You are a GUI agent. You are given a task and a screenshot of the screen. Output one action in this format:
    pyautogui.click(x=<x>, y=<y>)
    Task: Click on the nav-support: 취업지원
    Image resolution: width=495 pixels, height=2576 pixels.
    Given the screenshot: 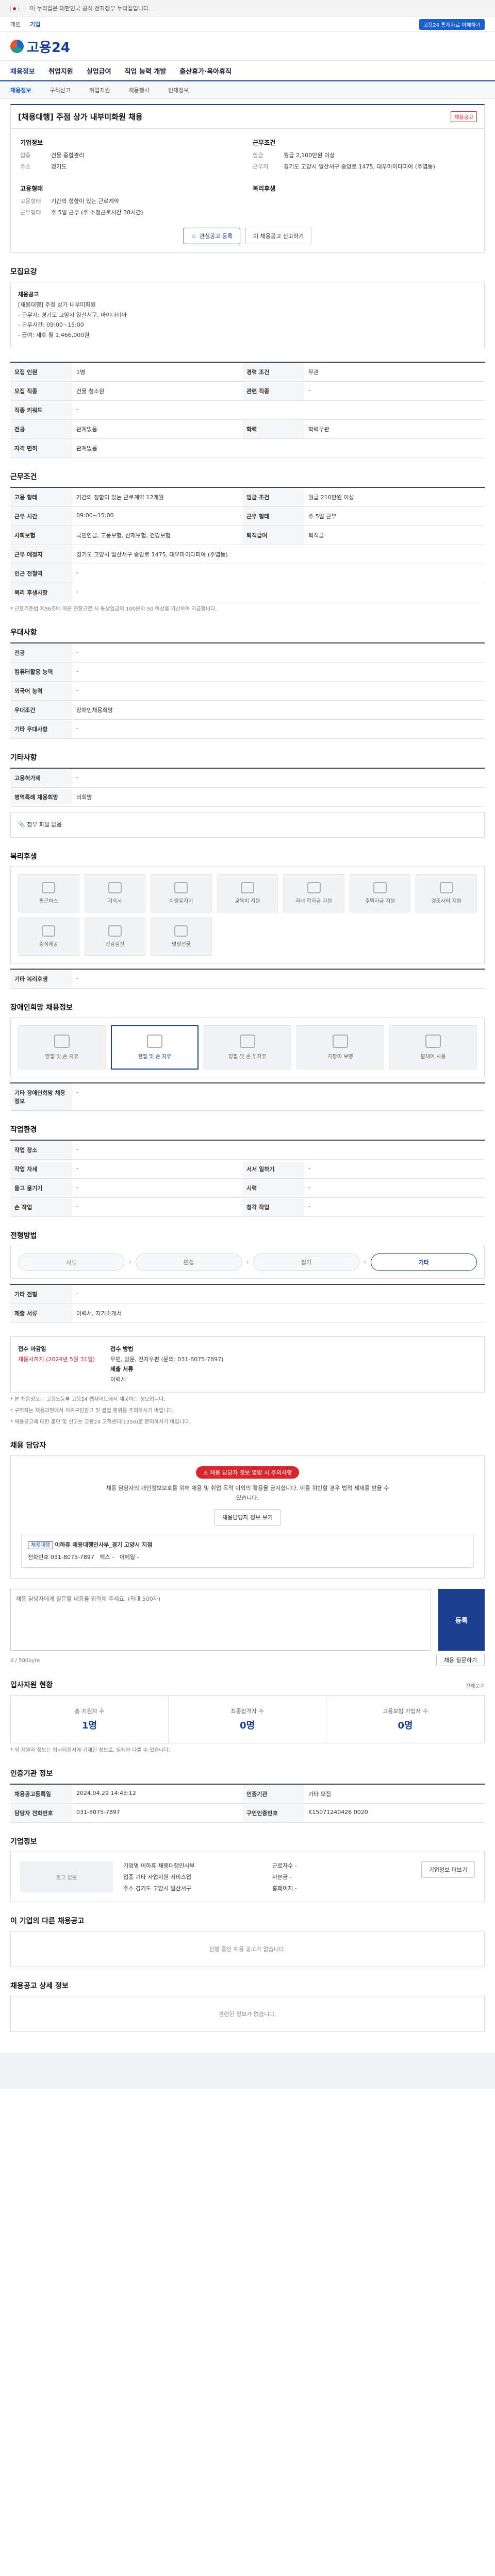 What is the action you would take?
    pyautogui.click(x=61, y=71)
    